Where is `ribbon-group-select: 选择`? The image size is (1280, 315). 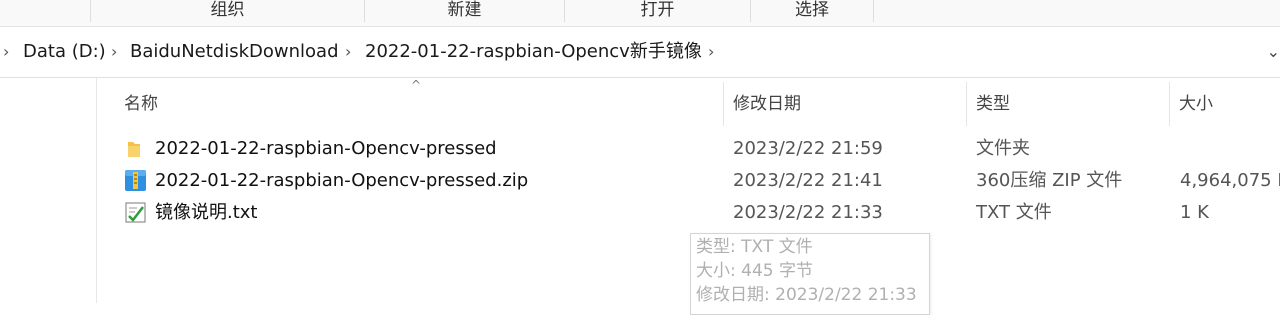 ribbon-group-select: 选择 is located at coordinates (812, 11).